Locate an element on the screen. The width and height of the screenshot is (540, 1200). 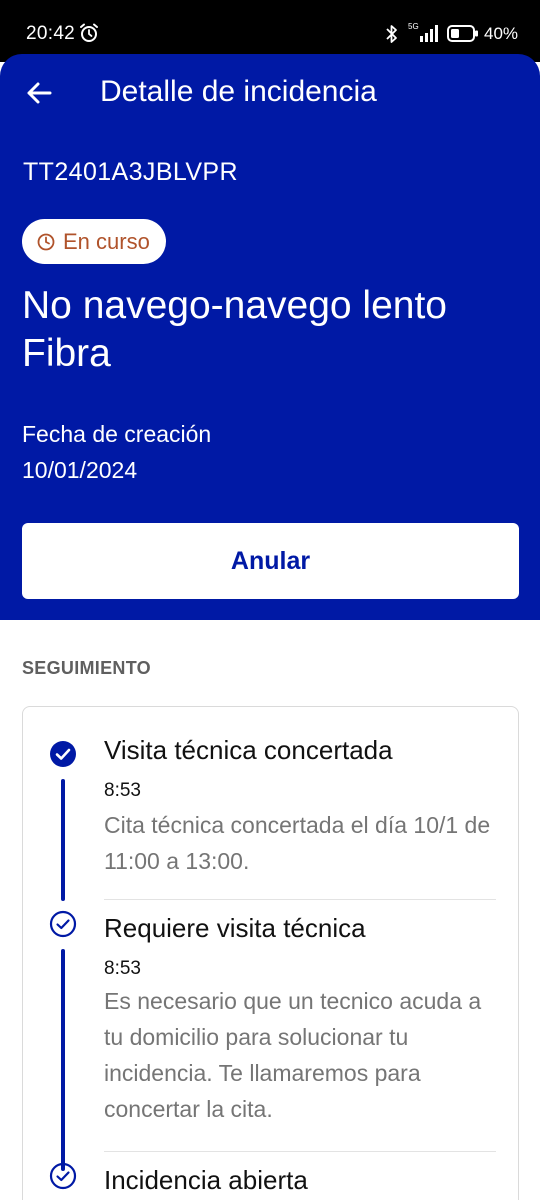
ticket-id: TT2401A3JBLVPR is located at coordinates (130, 172).